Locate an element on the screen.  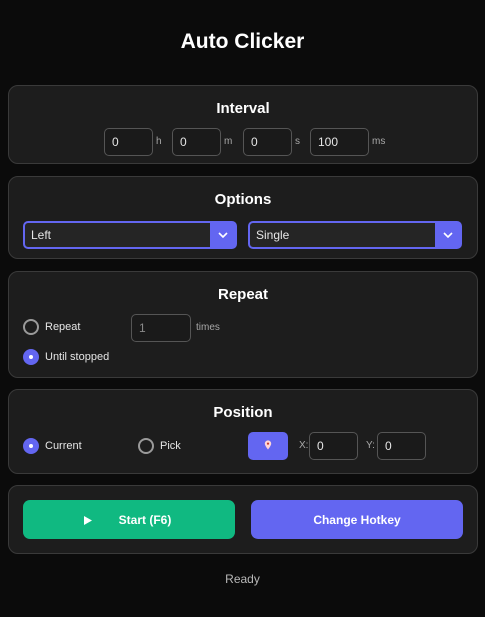
status-text: Ready is located at coordinates (242, 579).